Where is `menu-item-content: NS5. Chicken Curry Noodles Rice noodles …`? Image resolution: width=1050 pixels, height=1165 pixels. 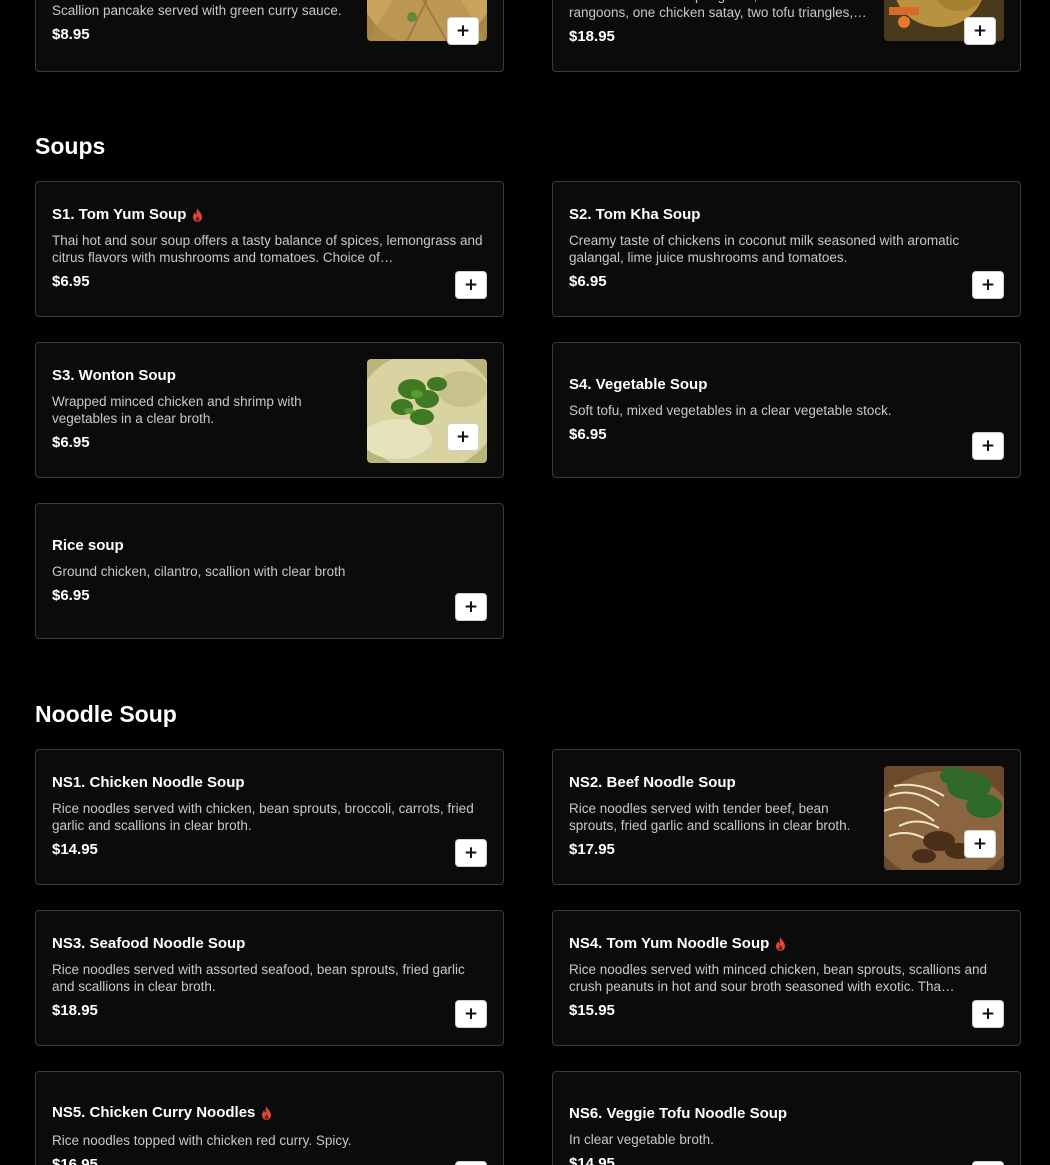 menu-item-content: NS5. Chicken Curry Noodles Rice noodles … is located at coordinates (269, 1118).